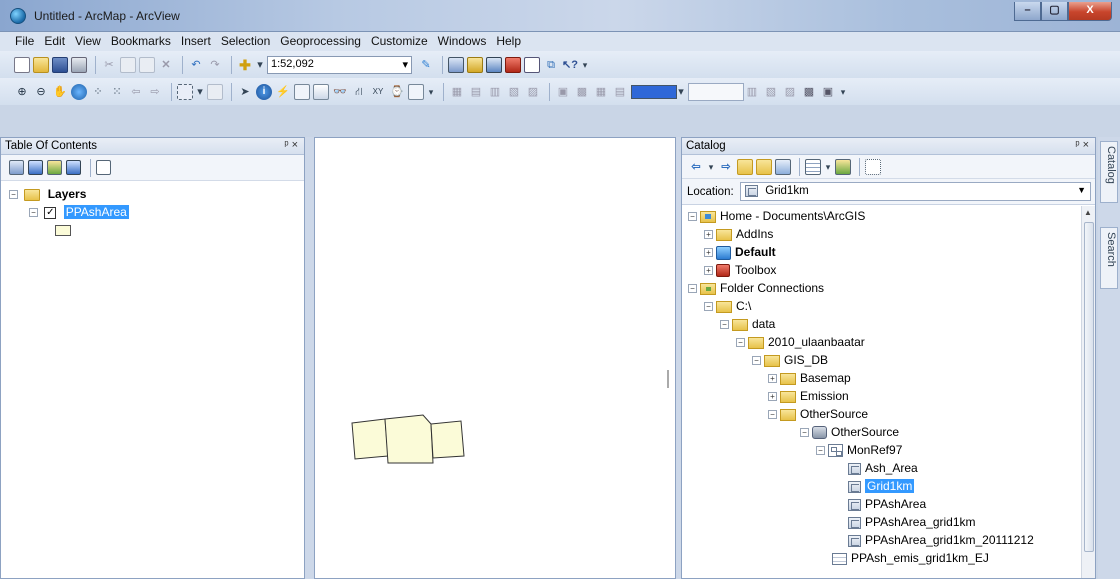  I want to click on find-binoculars-icon: 👓, so click(340, 92).